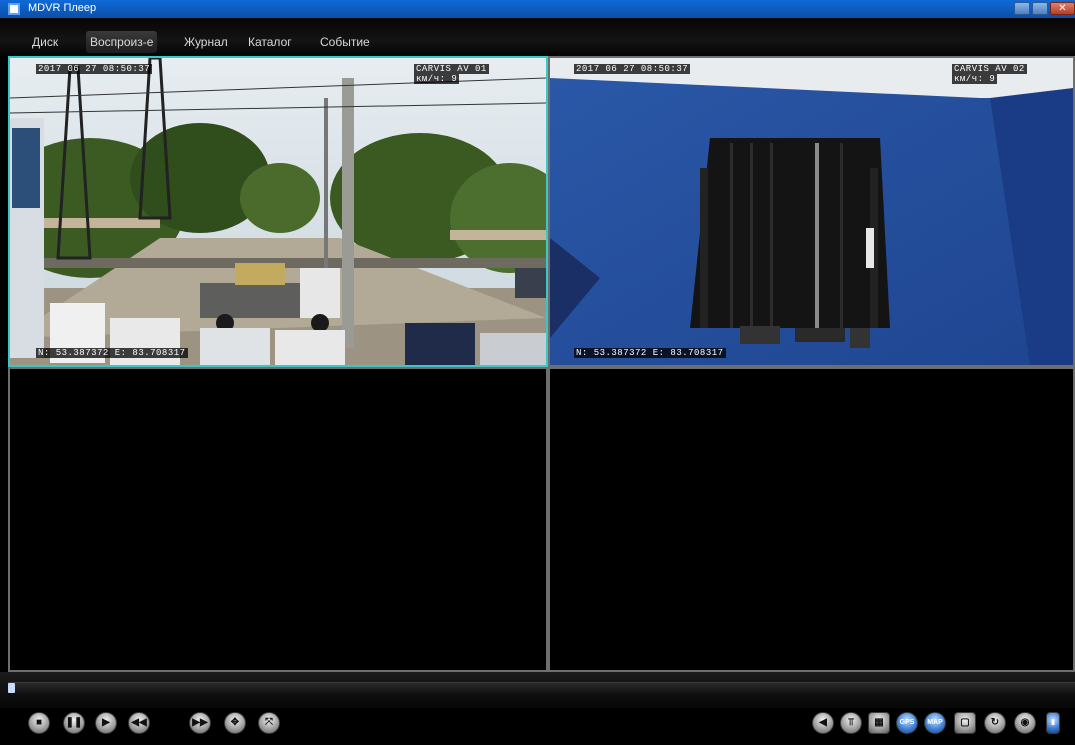 The width and height of the screenshot is (1075, 745). What do you see at coordinates (1040, 8) in the screenshot?
I see `maximize-button` at bounding box center [1040, 8].